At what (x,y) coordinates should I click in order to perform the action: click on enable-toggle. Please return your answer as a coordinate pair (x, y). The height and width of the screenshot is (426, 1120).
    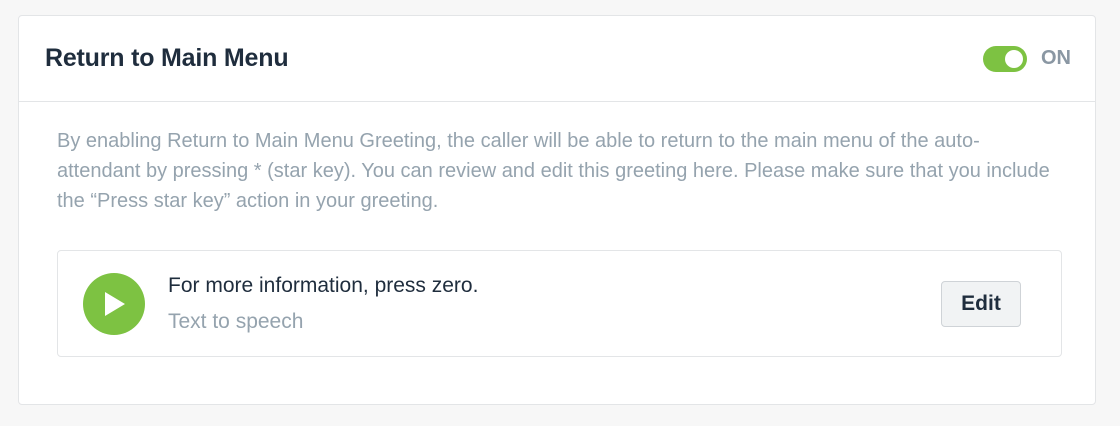
    Looking at the image, I should click on (1005, 58).